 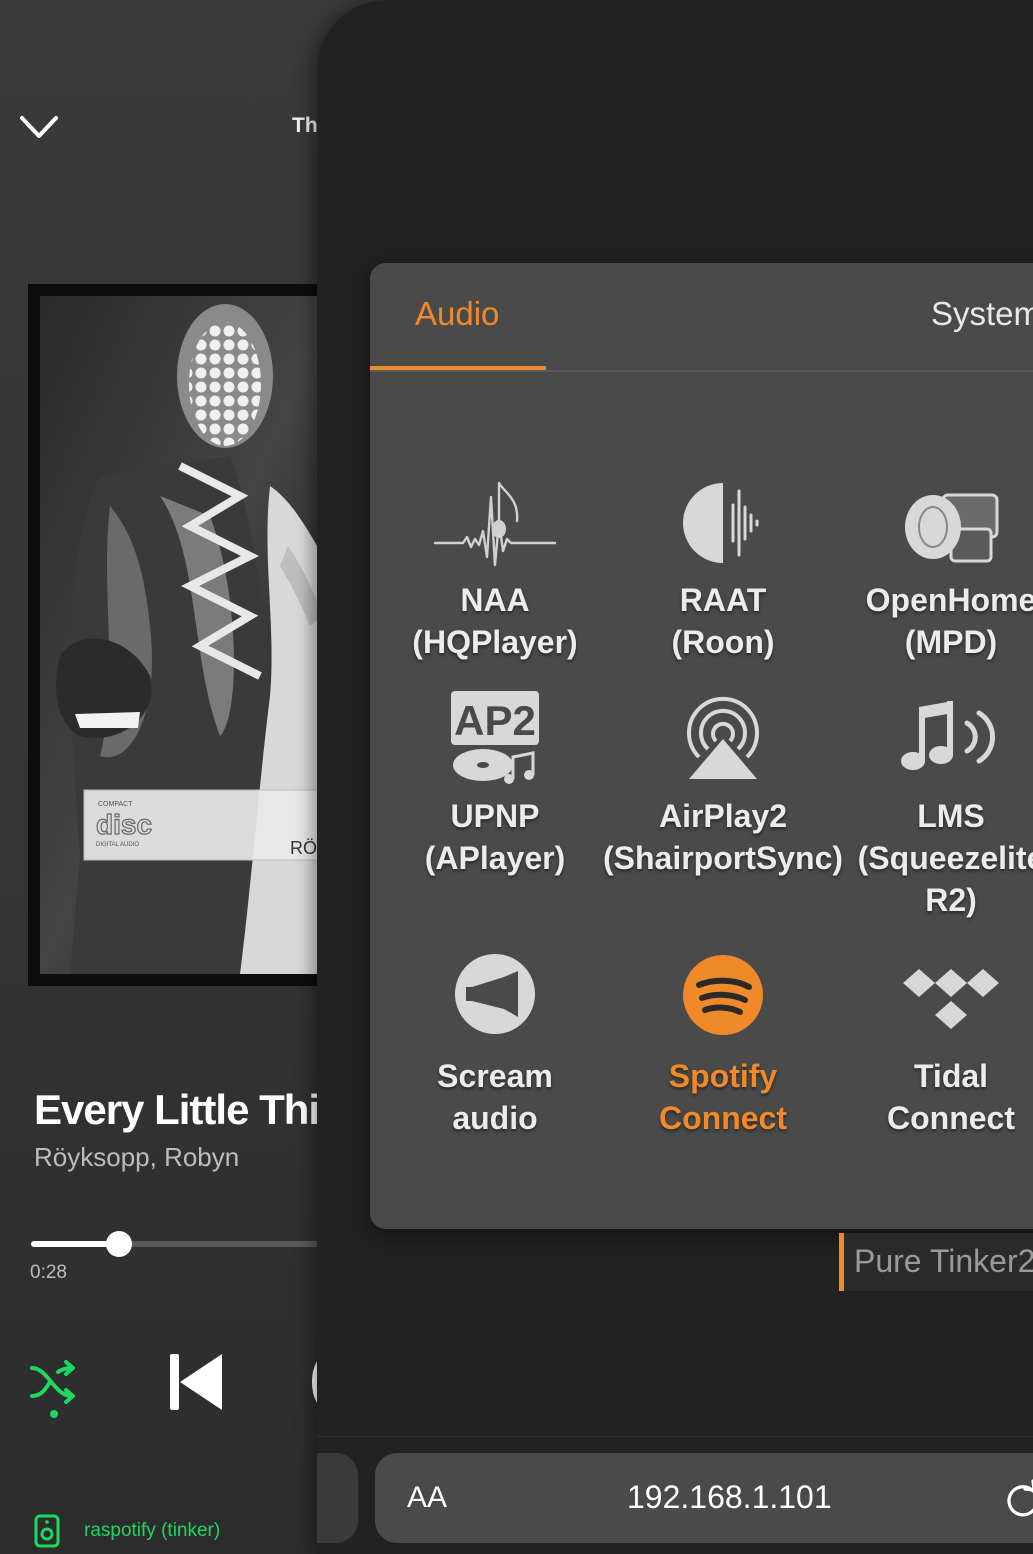 I want to click on album-cover-image: COMPACT disc DIGITAL AUDIO D RÖY, so click(x=188, y=635).